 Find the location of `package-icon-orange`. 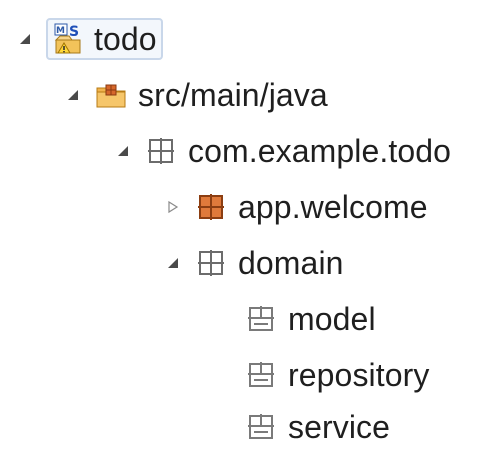

package-icon-orange is located at coordinates (211, 207).